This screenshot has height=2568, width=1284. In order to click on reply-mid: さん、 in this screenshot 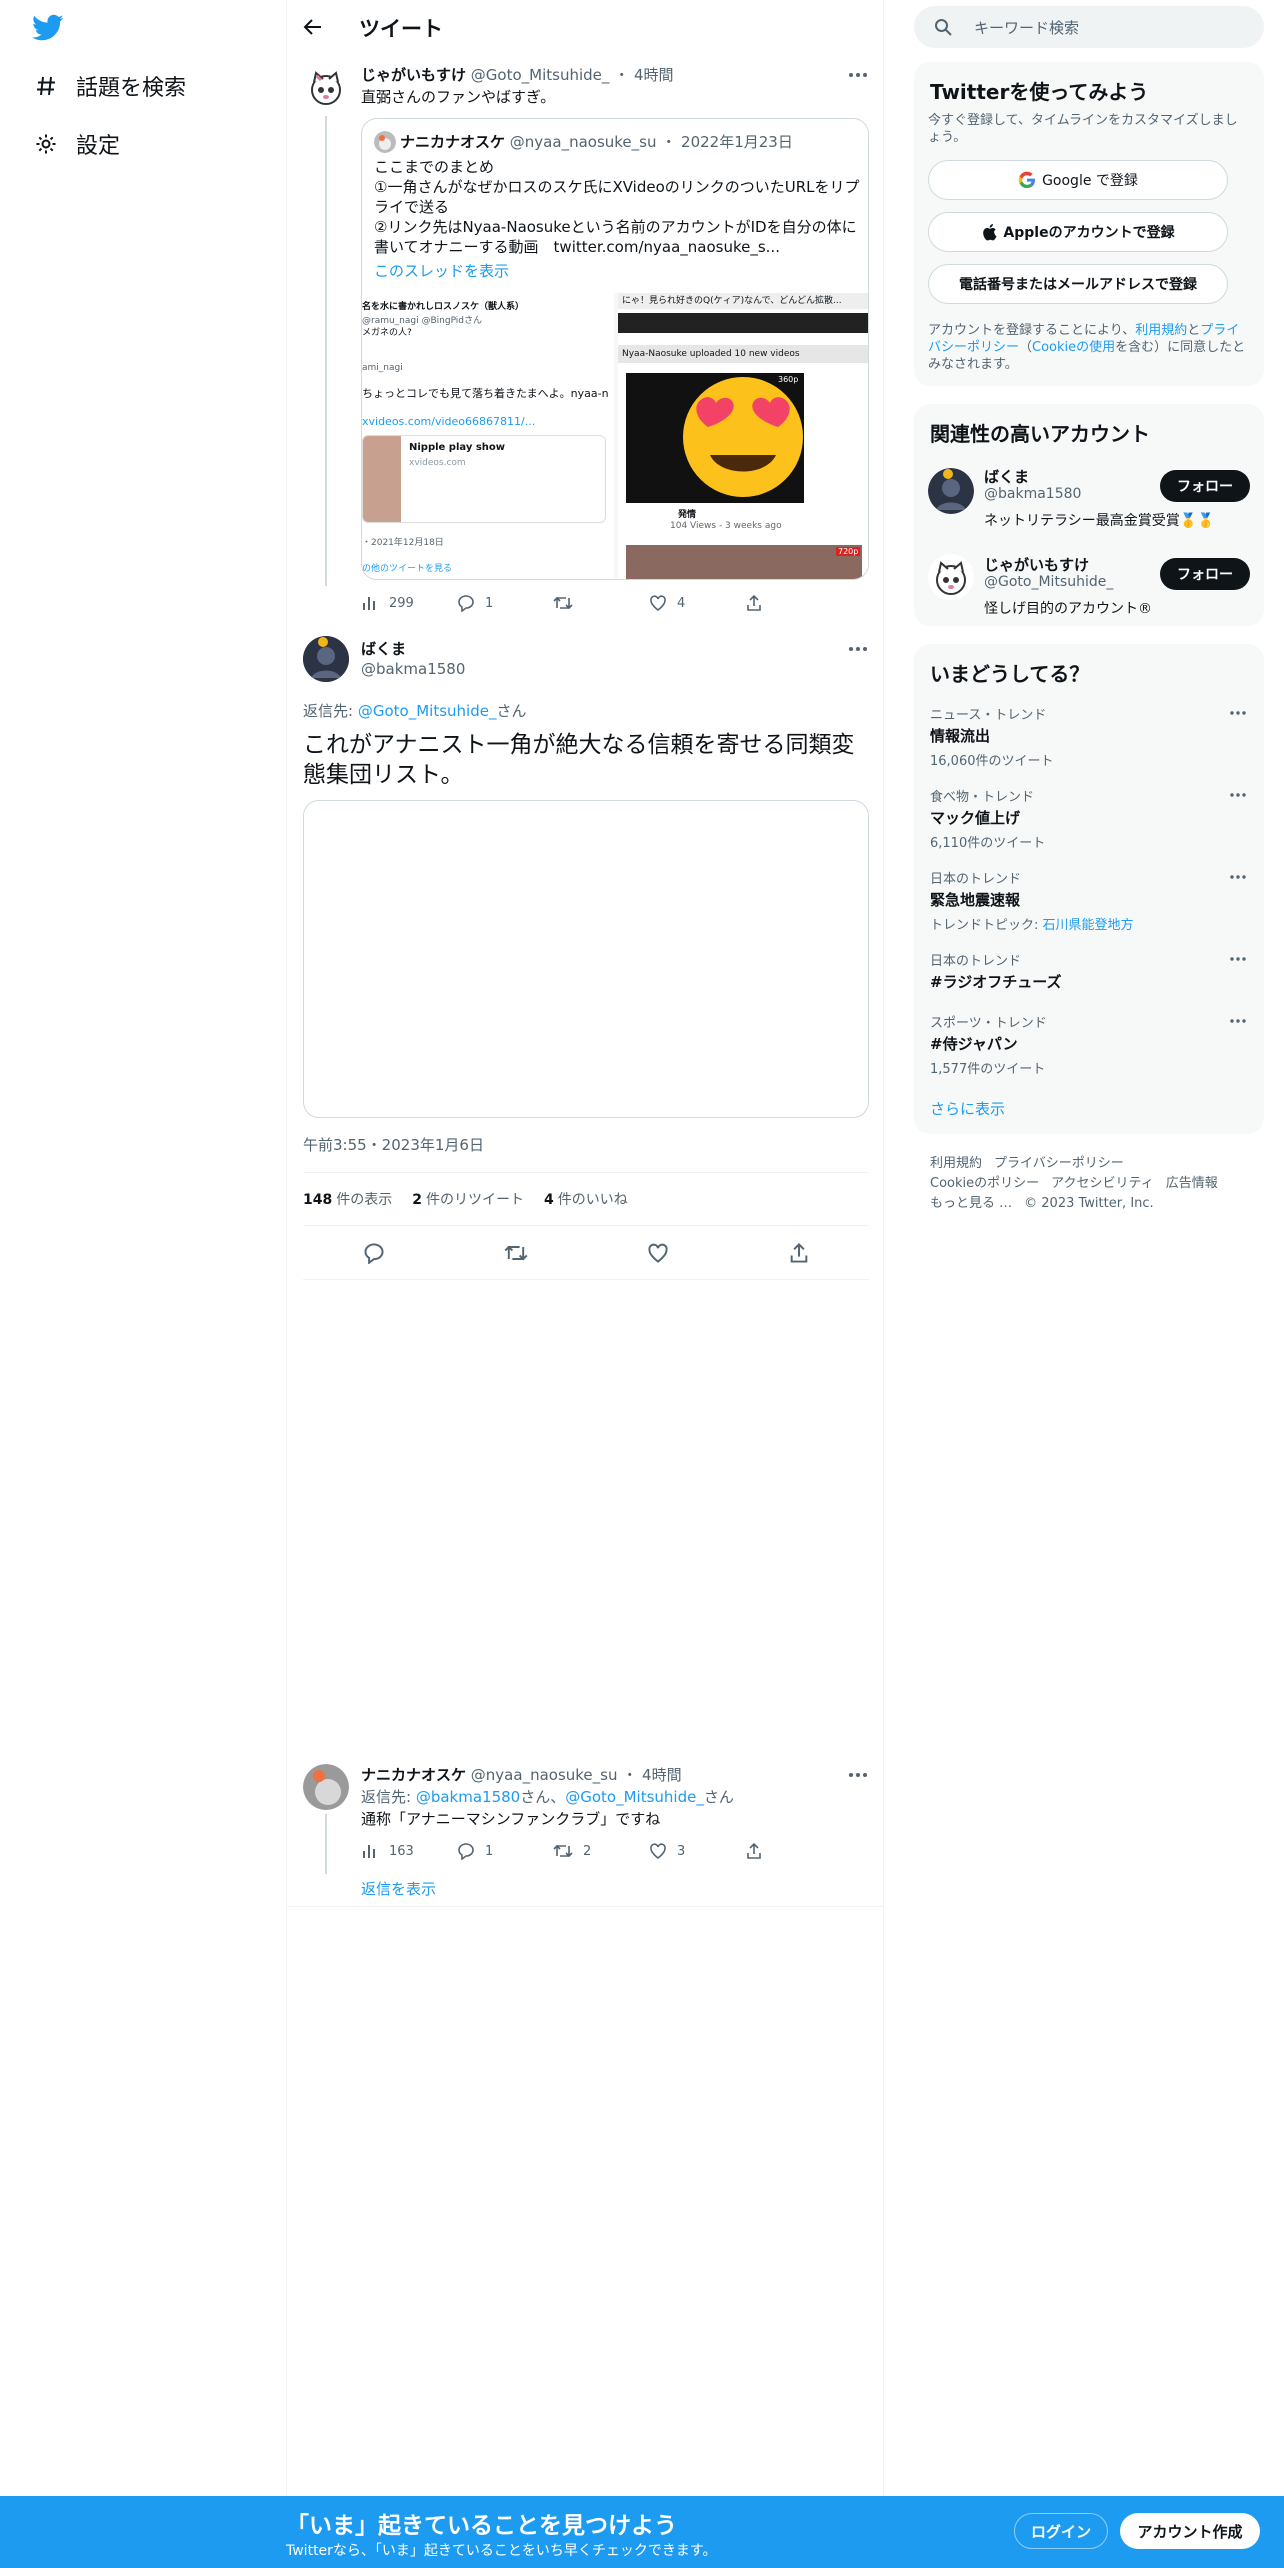, I will do `click(543, 1797)`.